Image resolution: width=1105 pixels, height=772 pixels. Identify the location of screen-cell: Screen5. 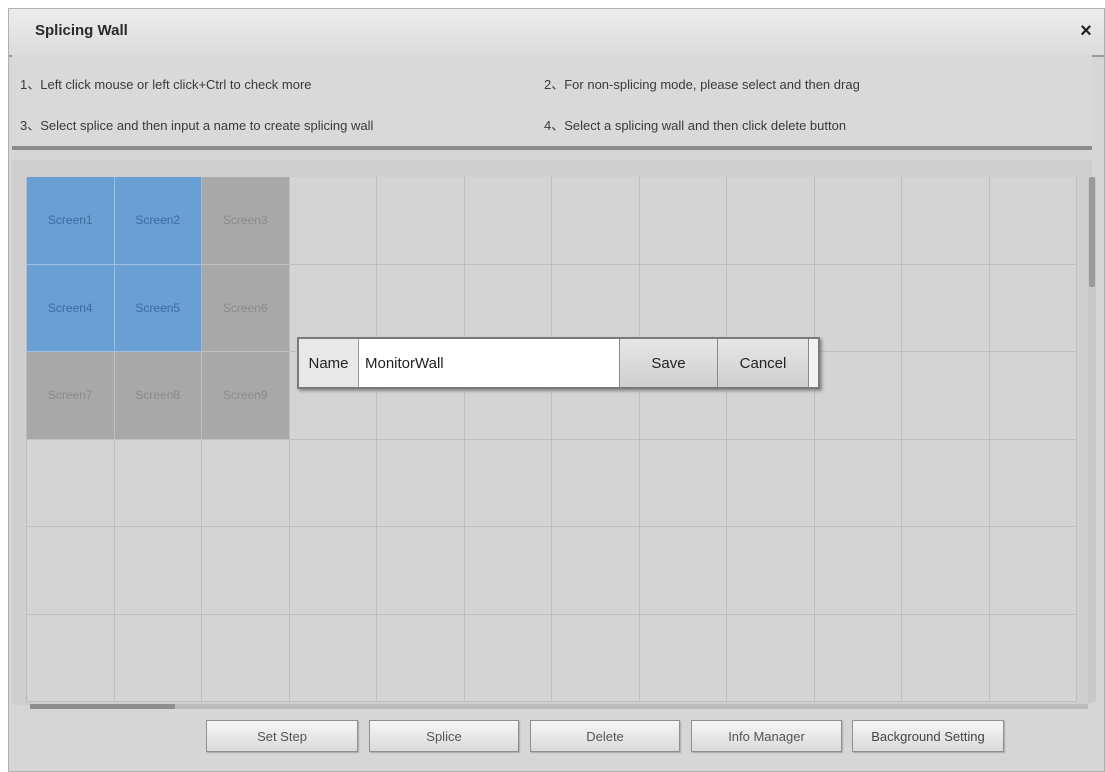
(158, 308).